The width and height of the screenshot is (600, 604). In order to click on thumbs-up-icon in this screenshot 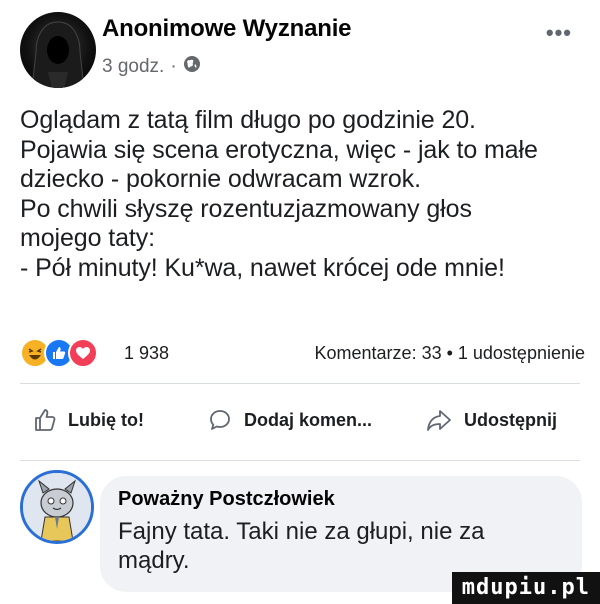, I will do `click(45, 420)`.